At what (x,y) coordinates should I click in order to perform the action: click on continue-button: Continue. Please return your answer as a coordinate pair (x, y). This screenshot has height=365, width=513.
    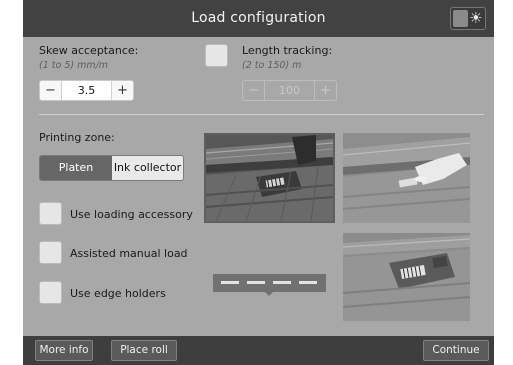
    Looking at the image, I should click on (456, 350).